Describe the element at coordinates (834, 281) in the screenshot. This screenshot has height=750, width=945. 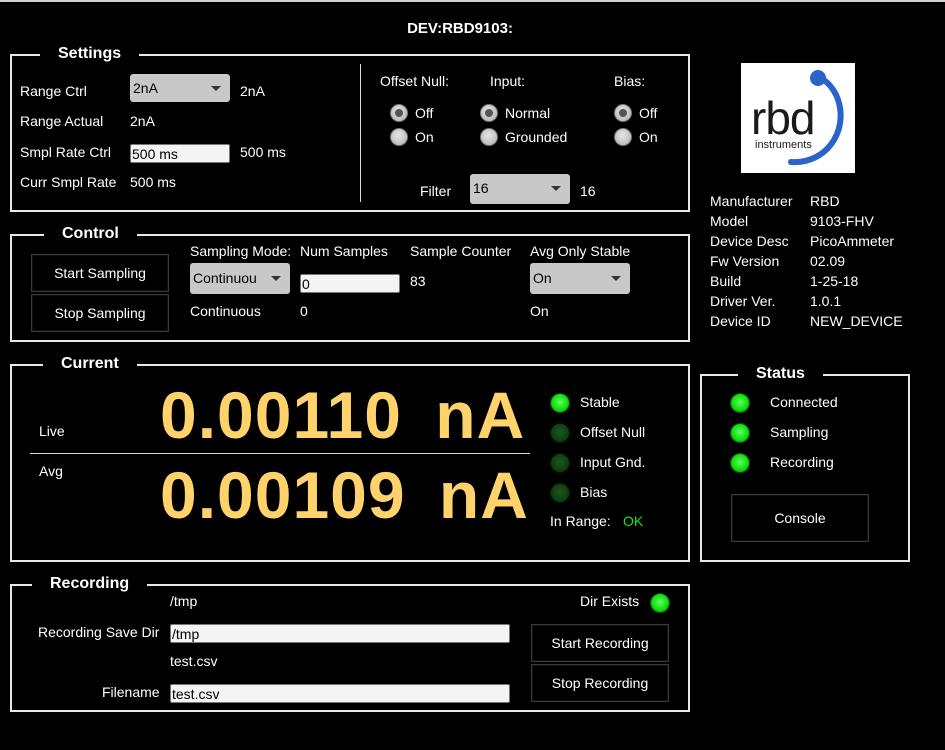
I see `device-info-value: 1-25-18` at that location.